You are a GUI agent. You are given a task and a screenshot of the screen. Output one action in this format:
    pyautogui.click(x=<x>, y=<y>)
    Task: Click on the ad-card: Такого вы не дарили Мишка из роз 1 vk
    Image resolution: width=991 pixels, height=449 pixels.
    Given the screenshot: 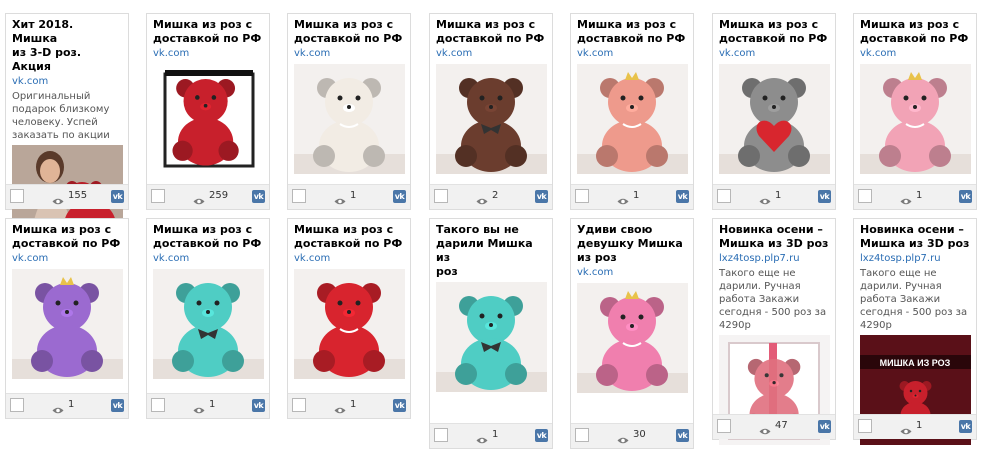 What is the action you would take?
    pyautogui.click(x=491, y=333)
    